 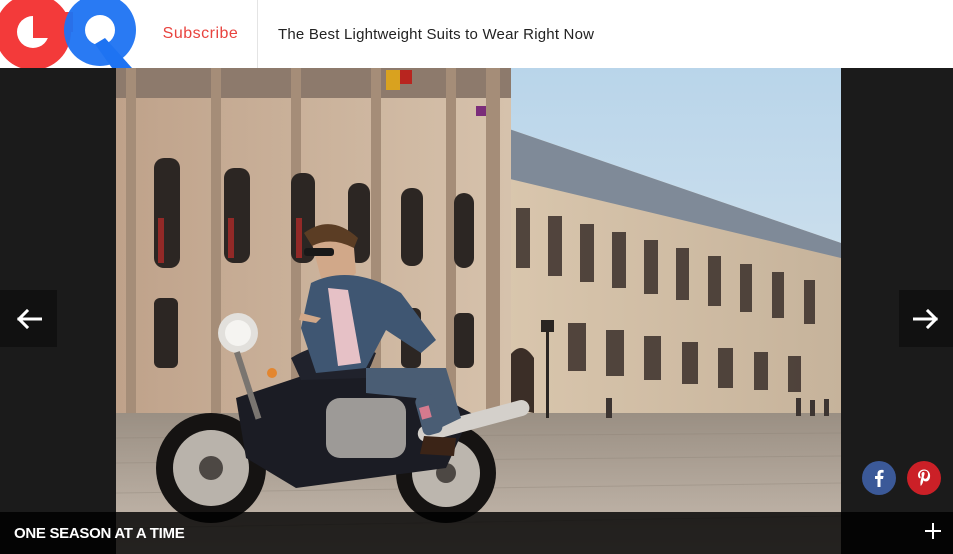 I want to click on next-slide-button, so click(x=926, y=318).